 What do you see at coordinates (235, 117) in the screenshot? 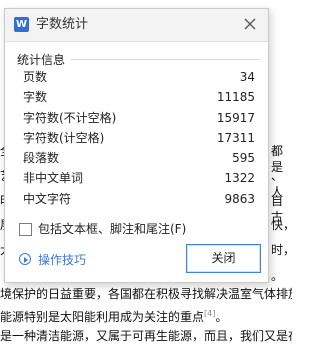
I see `stat-value: 15917` at bounding box center [235, 117].